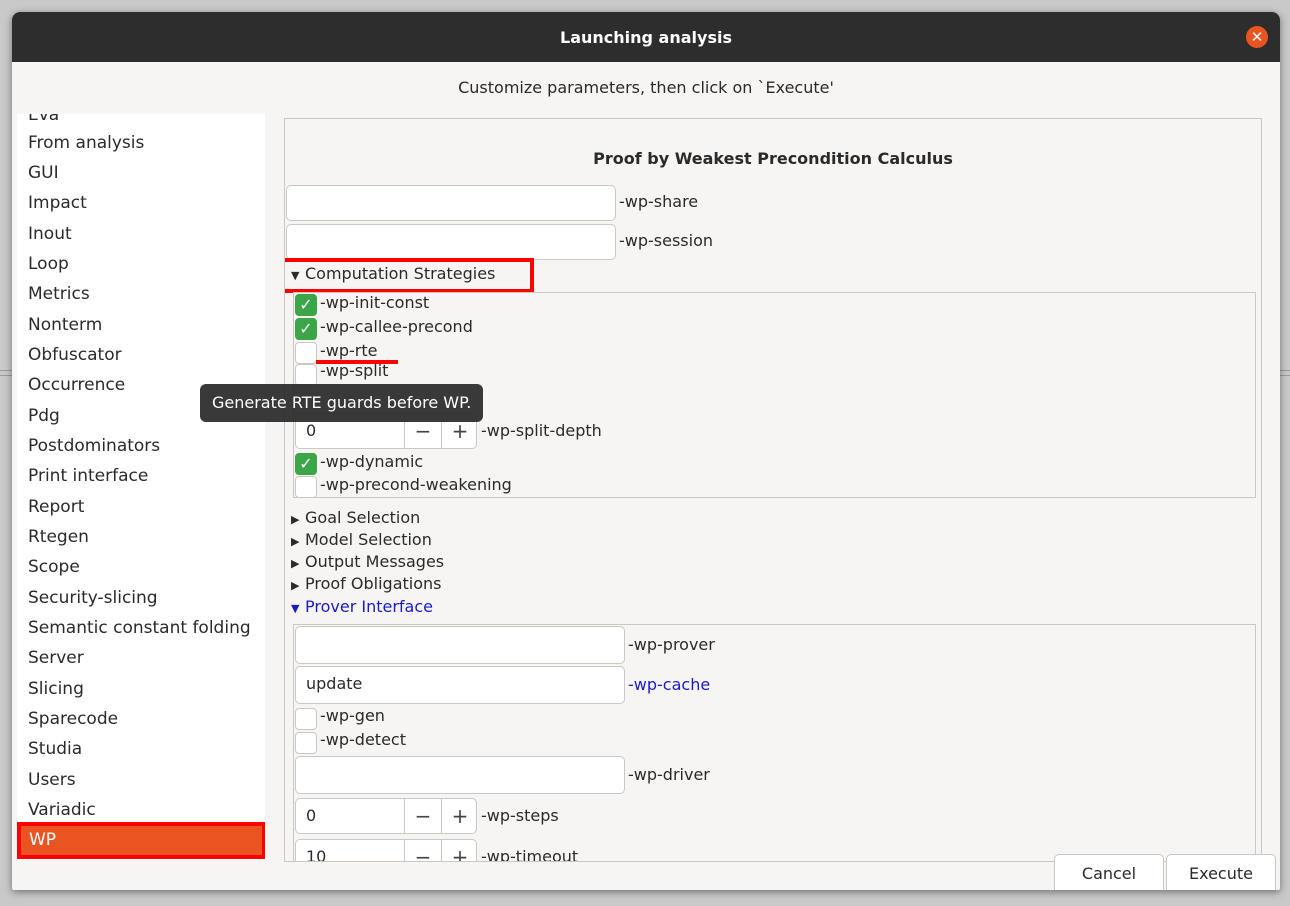 The image size is (1290, 906). Describe the element at coordinates (369, 606) in the screenshot. I see `expander-label: Prover Interface` at that location.